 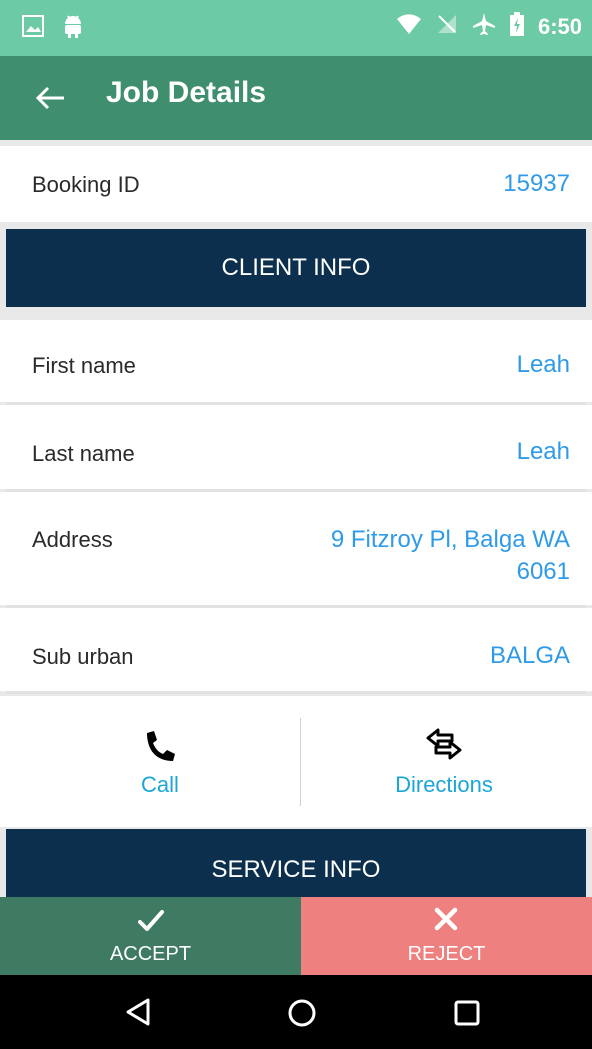 I want to click on status-bar: 6:50, so click(x=296, y=28).